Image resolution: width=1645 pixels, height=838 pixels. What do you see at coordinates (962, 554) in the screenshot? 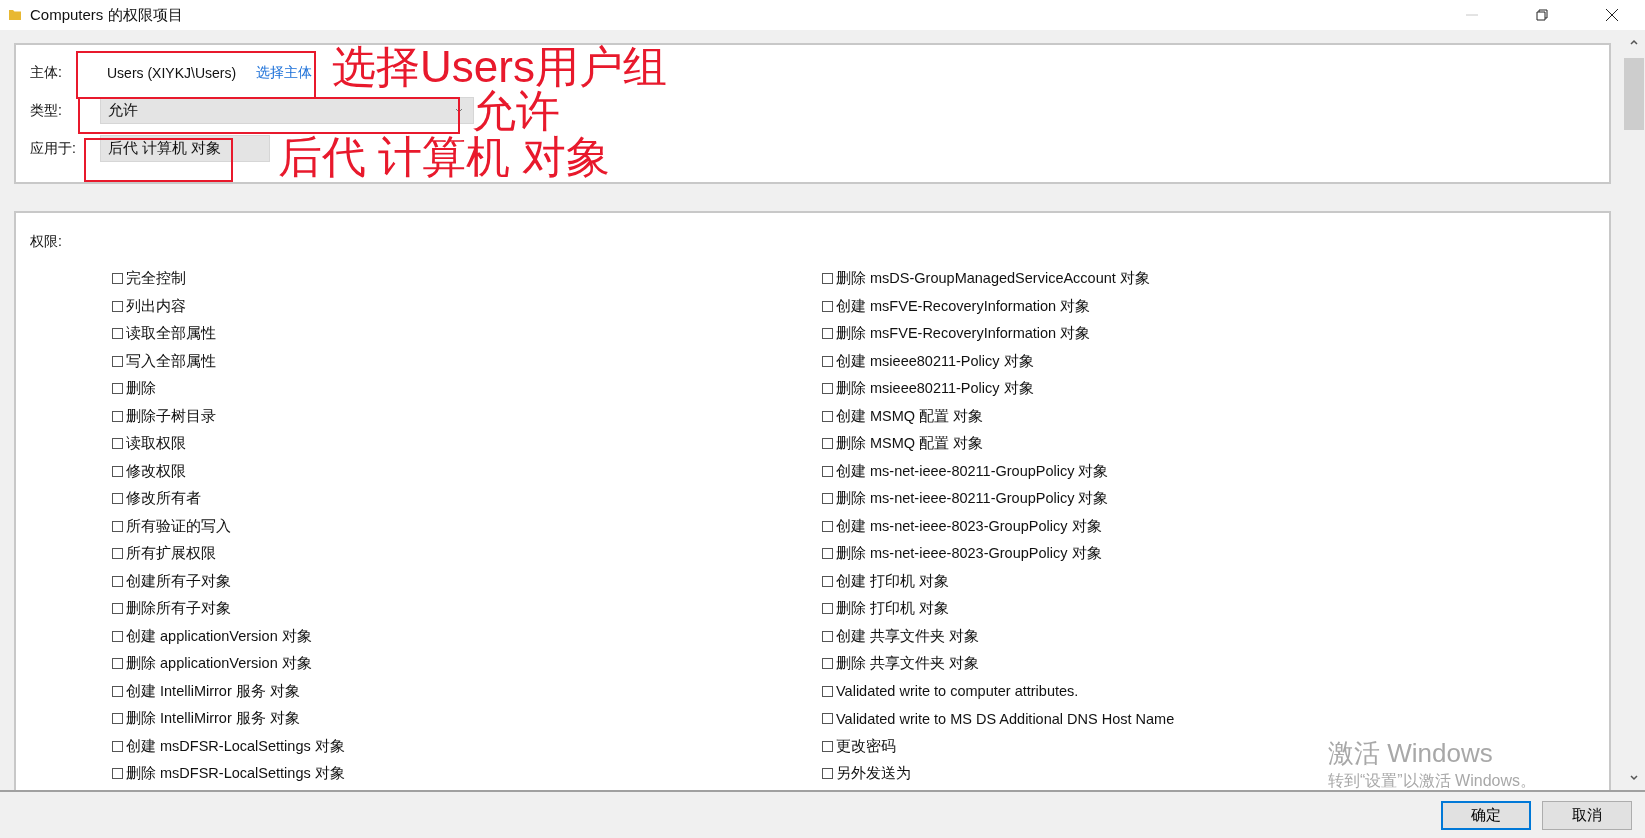
I see `permission-checkbox: 删除 ms-net-ieee-8023-GroupPolicy 对象` at bounding box center [962, 554].